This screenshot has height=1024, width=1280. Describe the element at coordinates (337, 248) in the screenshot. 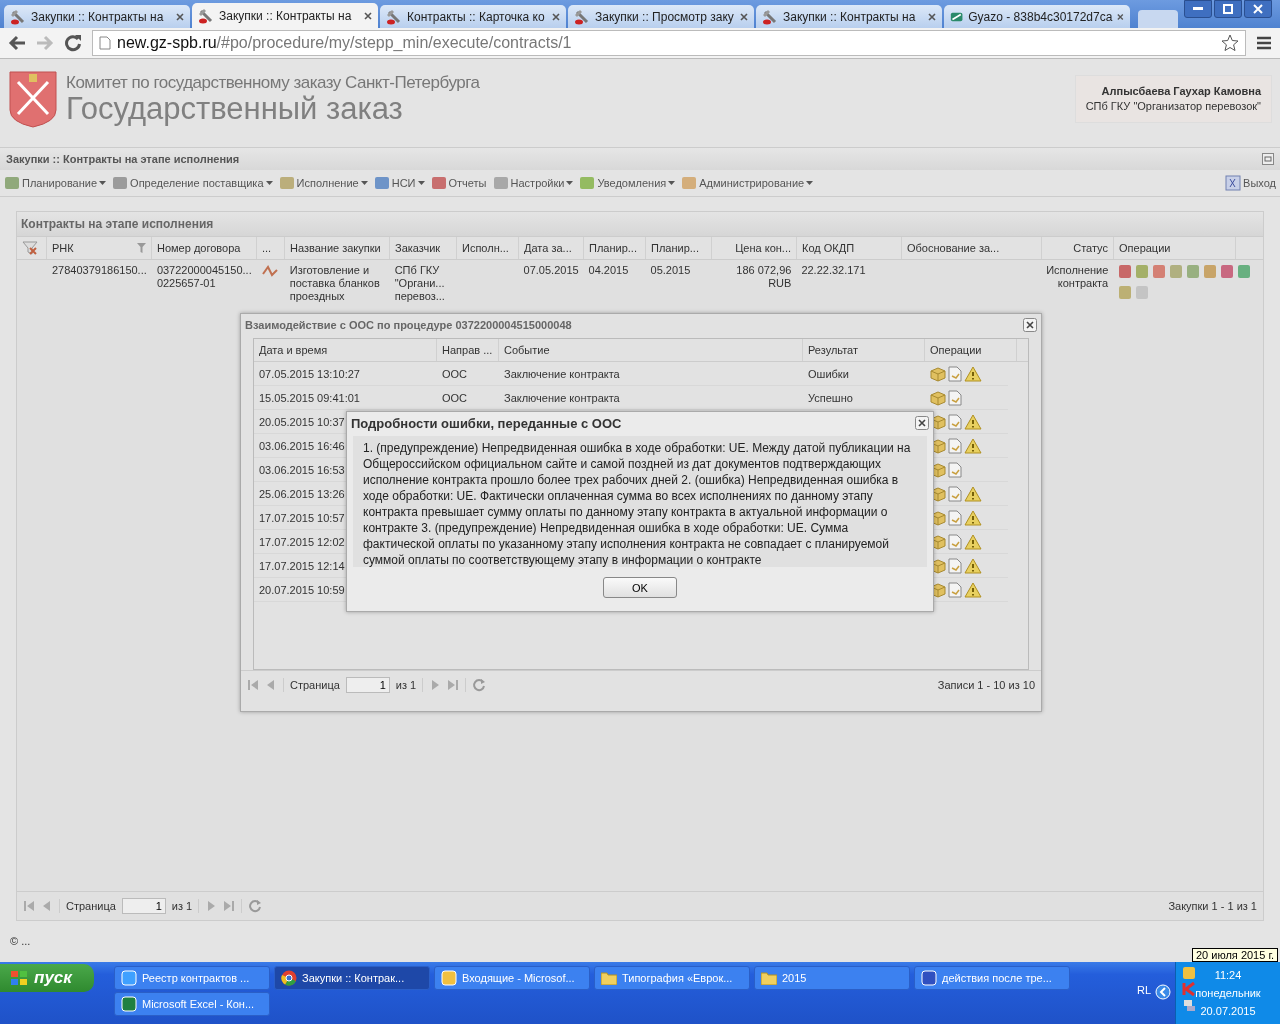

I see `column-header: Название закупки` at that location.